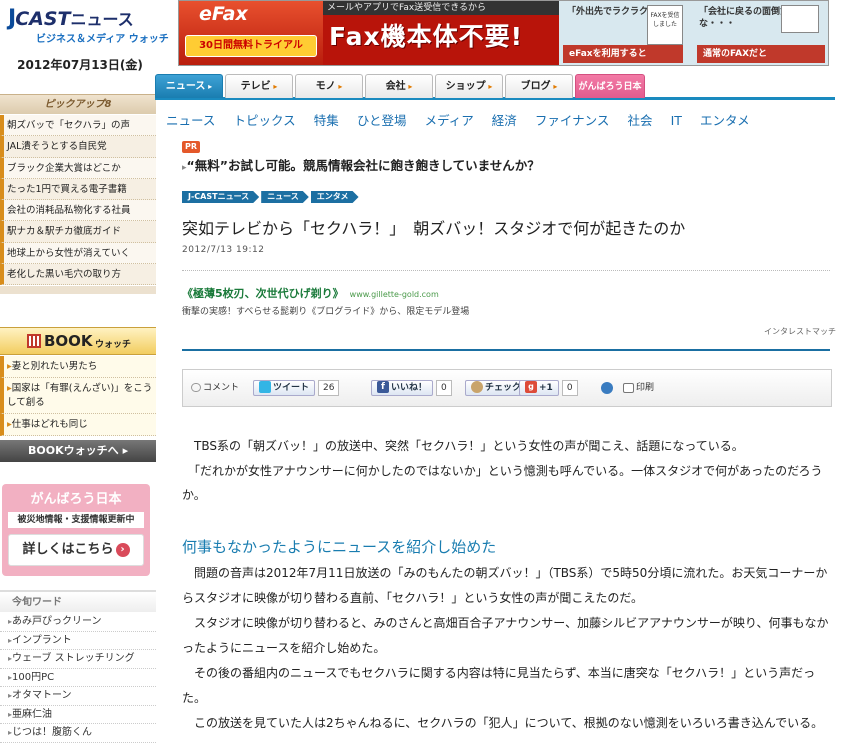 The image size is (847, 748). Describe the element at coordinates (645, 388) in the screenshot. I see `print-label: 印刷` at that location.